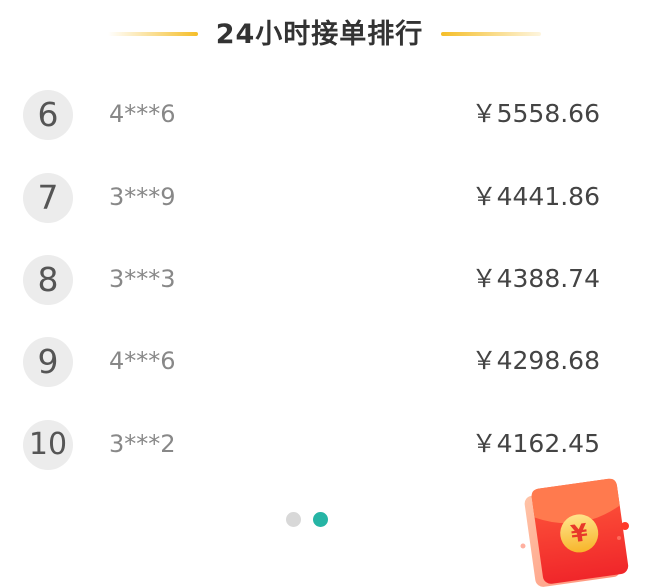  Describe the element at coordinates (48, 445) in the screenshot. I see `rank-number-badge: 10` at that location.